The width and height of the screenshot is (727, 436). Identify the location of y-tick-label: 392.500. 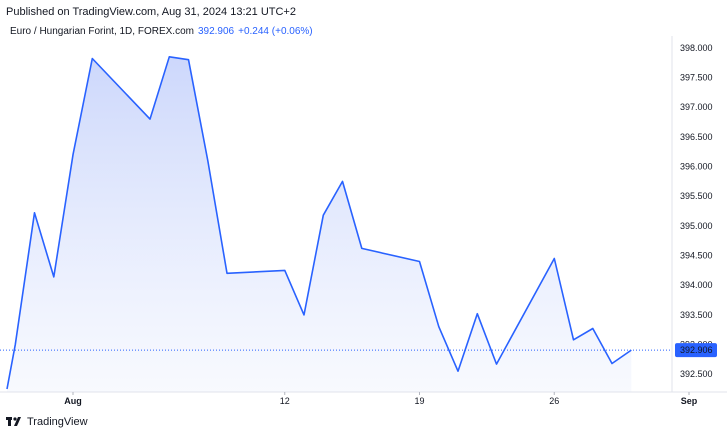
(696, 374).